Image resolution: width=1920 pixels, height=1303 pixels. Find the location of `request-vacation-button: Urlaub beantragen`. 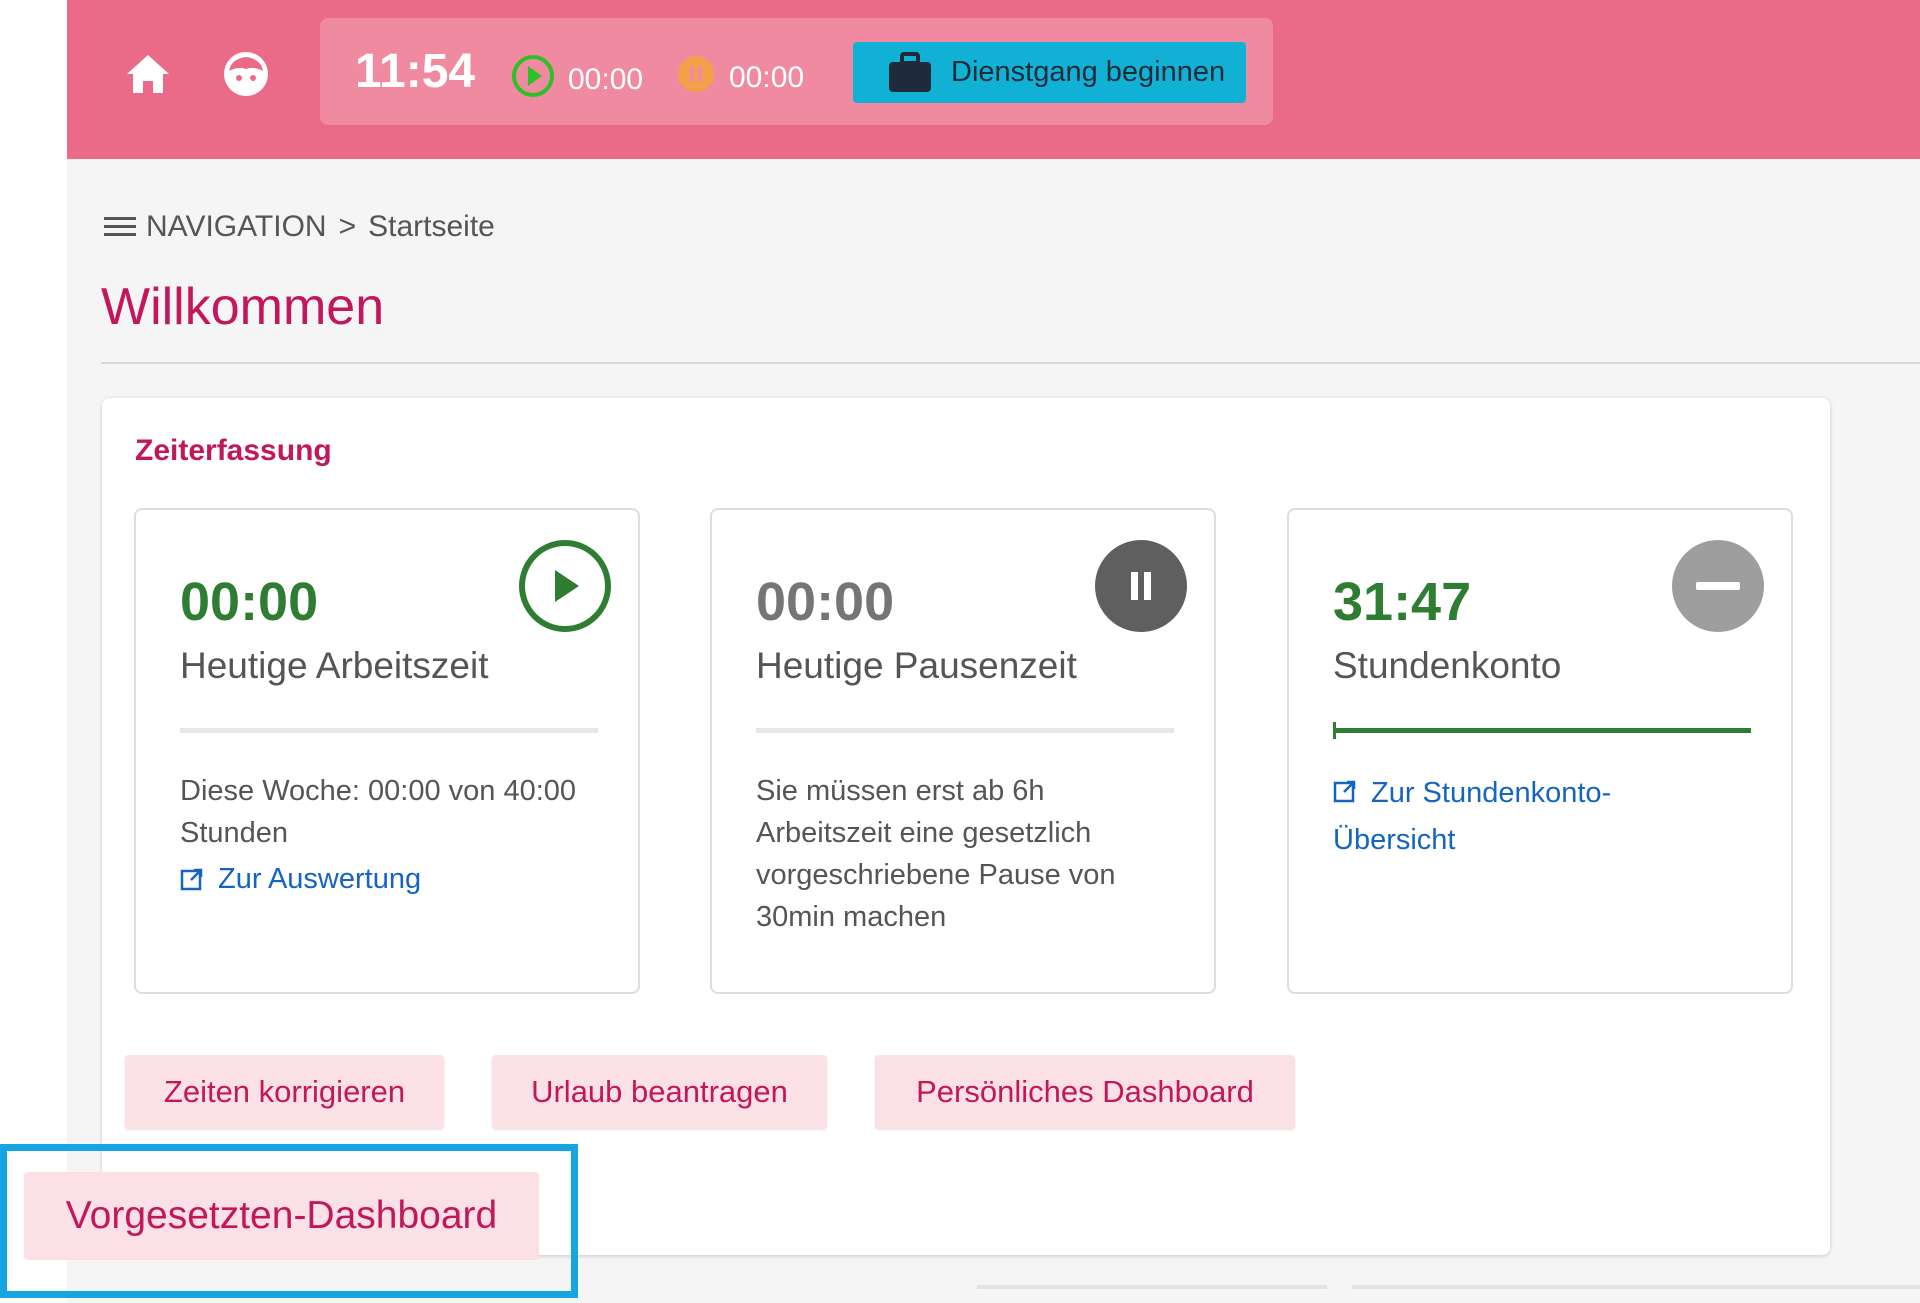

request-vacation-button: Urlaub beantragen is located at coordinates (659, 1092).